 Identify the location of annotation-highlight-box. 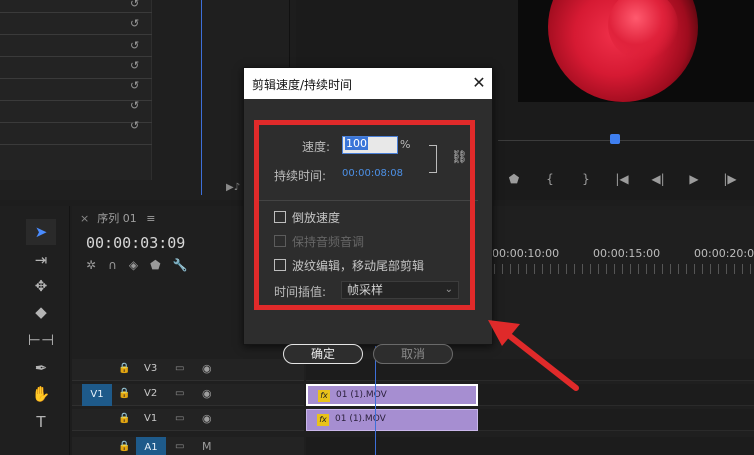
(364, 215).